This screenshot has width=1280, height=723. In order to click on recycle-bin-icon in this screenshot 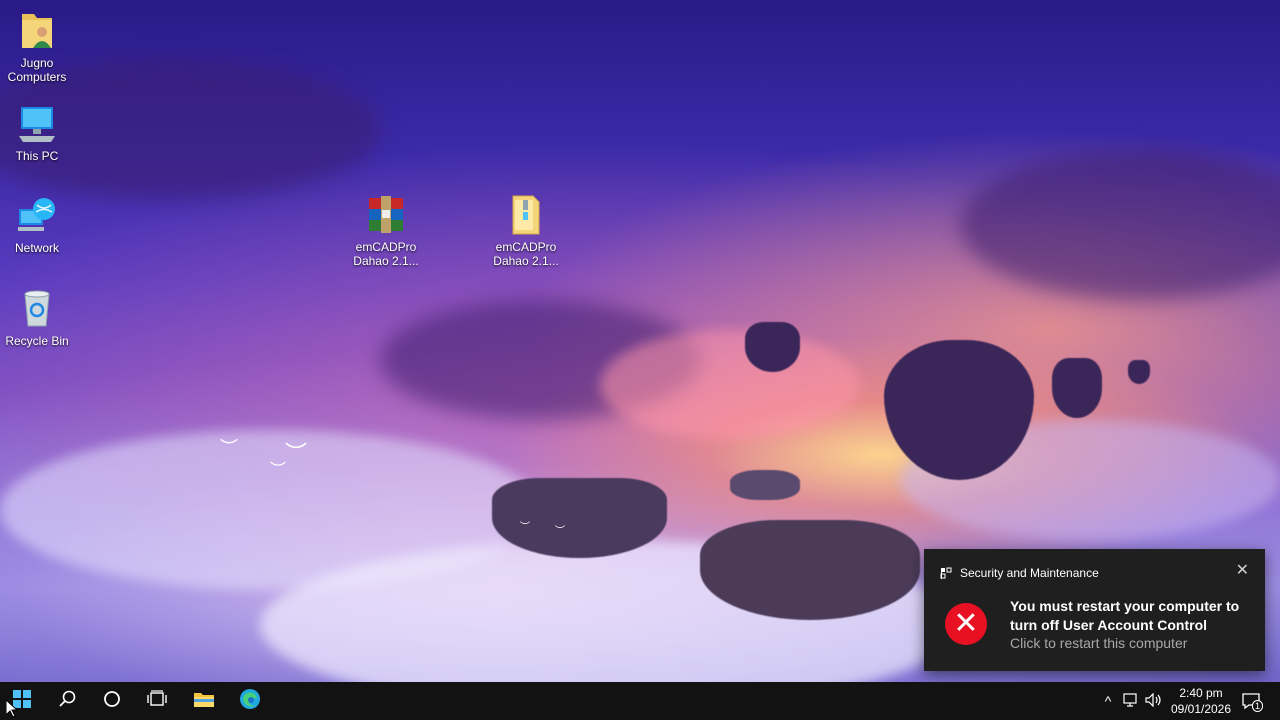, I will do `click(37, 309)`.